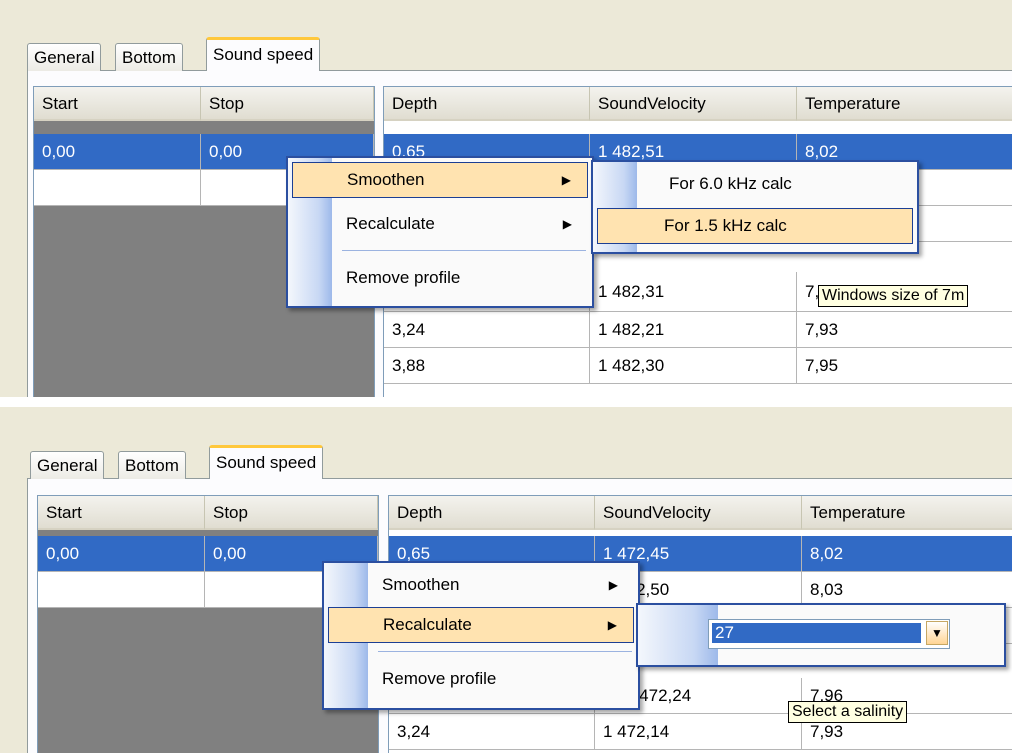 Image resolution: width=1012 pixels, height=753 pixels. I want to click on recalculate-submenu: 27 ▼, so click(821, 635).